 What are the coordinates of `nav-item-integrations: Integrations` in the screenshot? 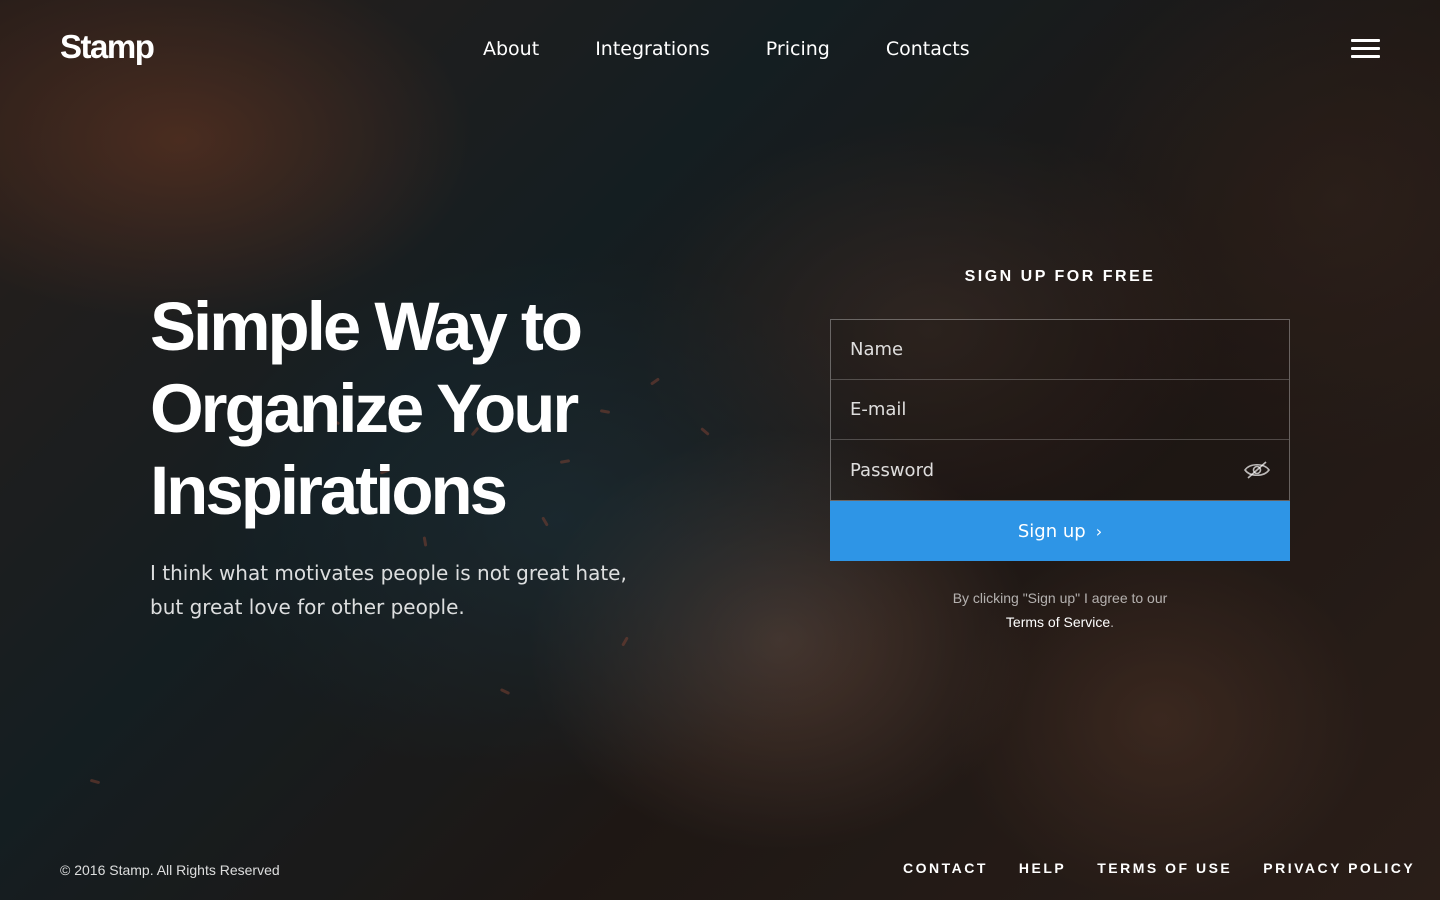 It's located at (652, 49).